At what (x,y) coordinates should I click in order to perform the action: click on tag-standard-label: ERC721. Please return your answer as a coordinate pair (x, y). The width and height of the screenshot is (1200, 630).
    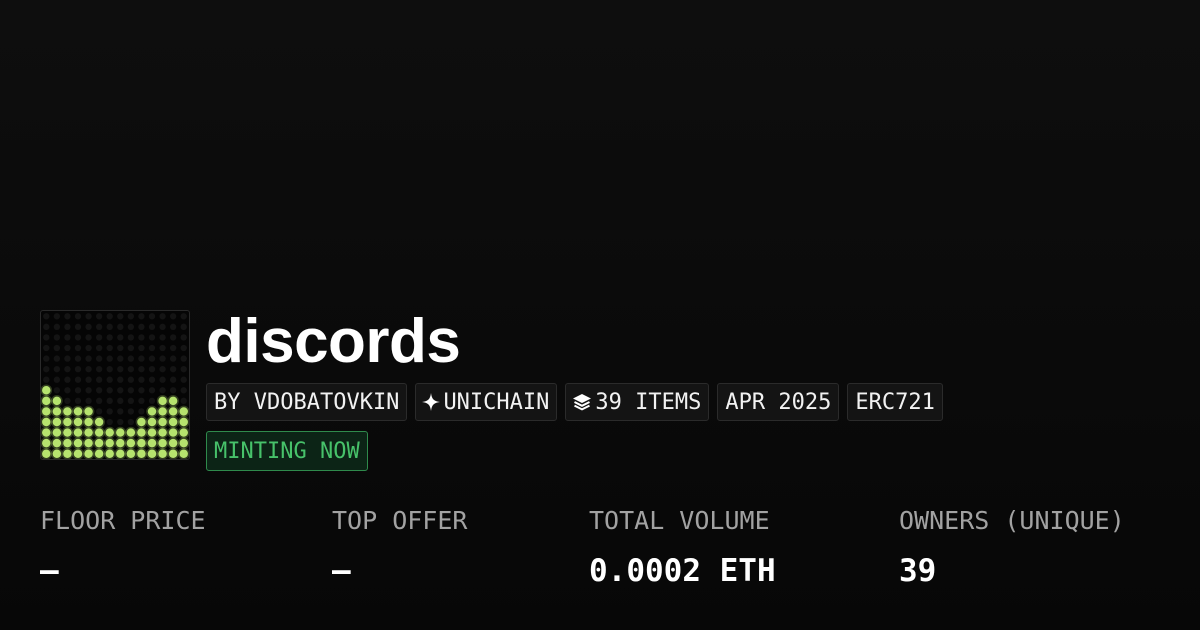
    Looking at the image, I should click on (895, 402).